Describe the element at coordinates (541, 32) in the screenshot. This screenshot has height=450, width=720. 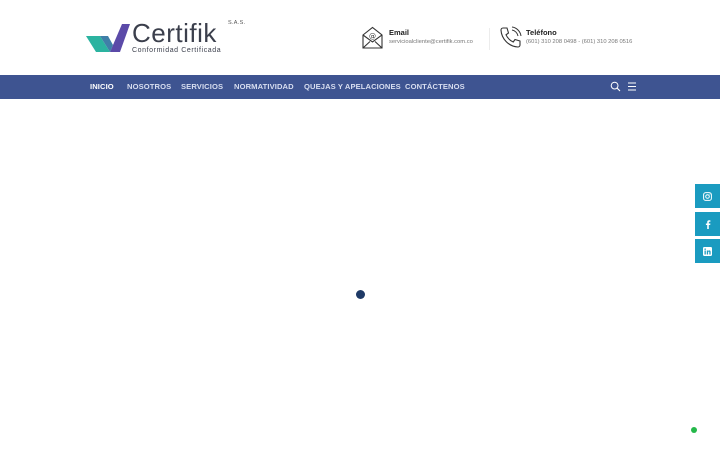
I see `phone-label: Teléfono` at that location.